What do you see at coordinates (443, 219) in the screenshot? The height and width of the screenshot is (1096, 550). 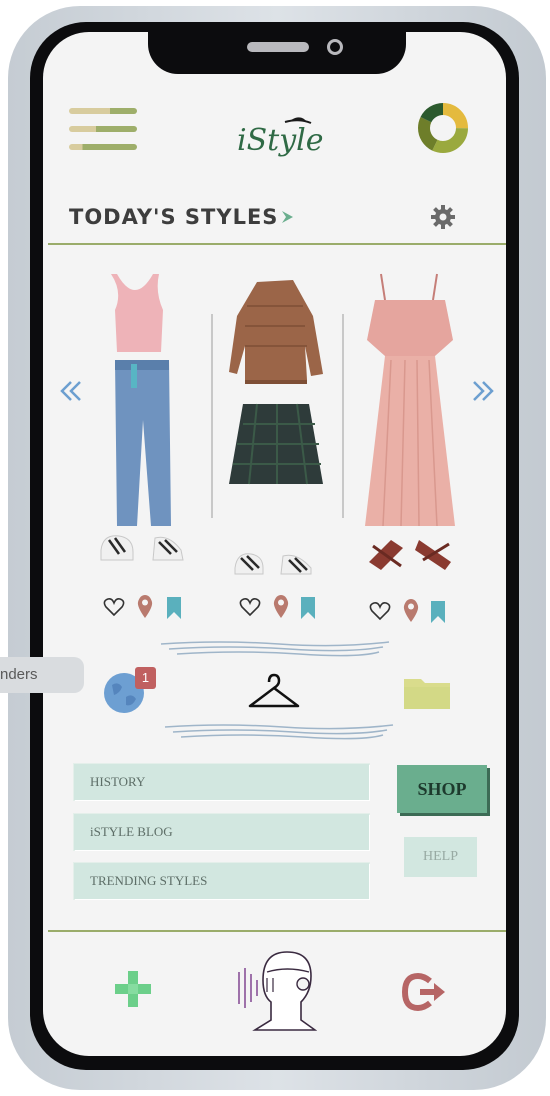 I see `settings-gear-icon` at bounding box center [443, 219].